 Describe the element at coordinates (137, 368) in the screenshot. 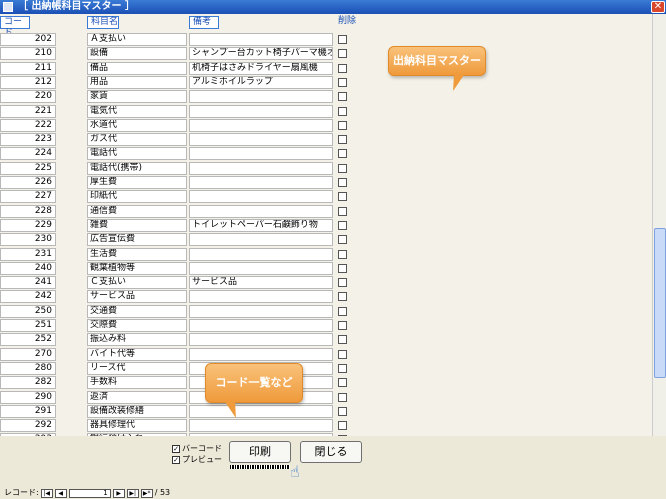

I see `name-cell: リース代` at that location.